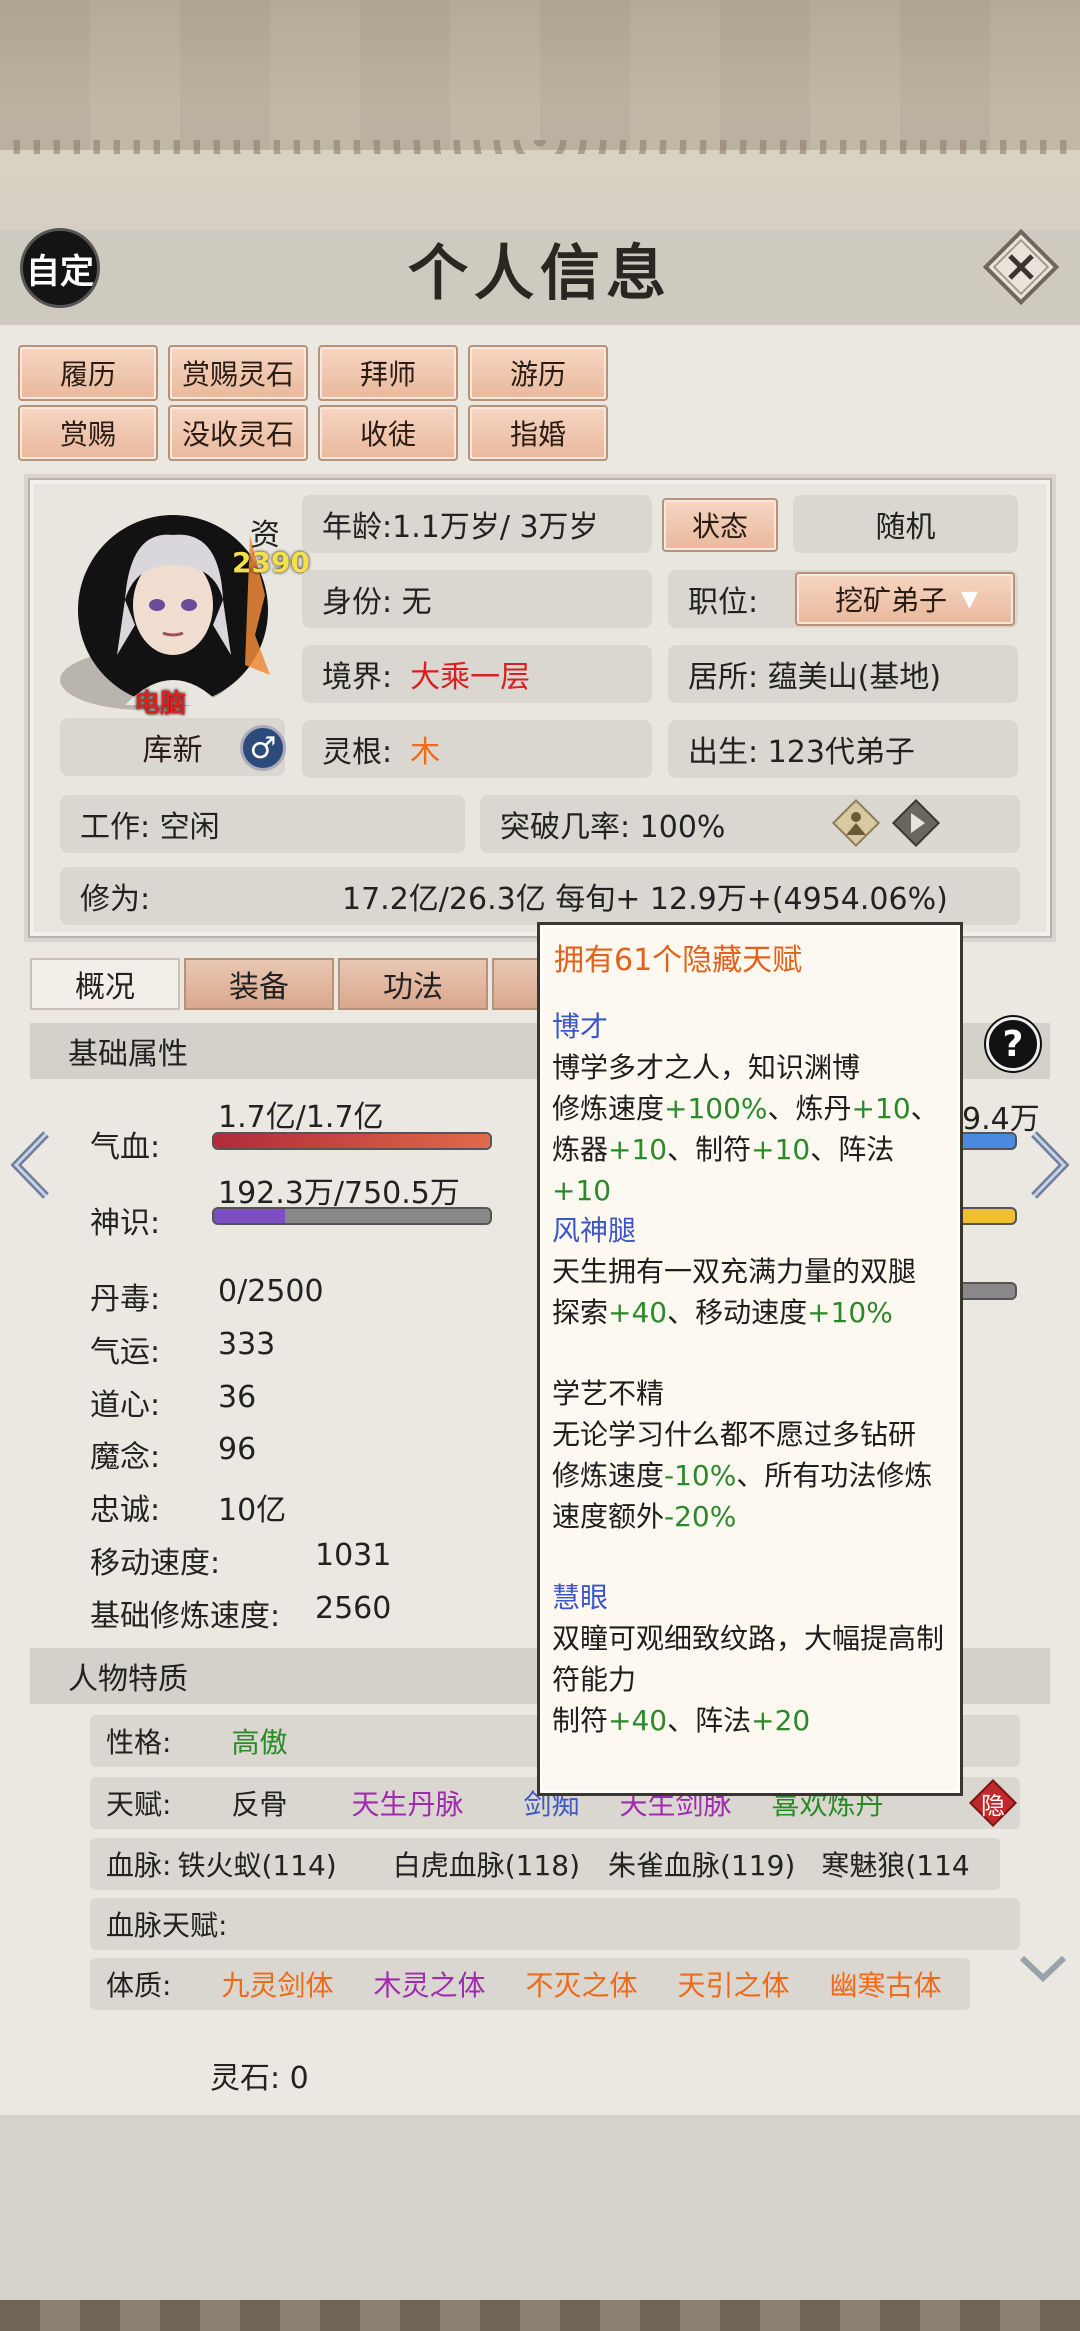 The width and height of the screenshot is (1080, 2331). I want to click on hidden-talents-button: 隐, so click(993, 1803).